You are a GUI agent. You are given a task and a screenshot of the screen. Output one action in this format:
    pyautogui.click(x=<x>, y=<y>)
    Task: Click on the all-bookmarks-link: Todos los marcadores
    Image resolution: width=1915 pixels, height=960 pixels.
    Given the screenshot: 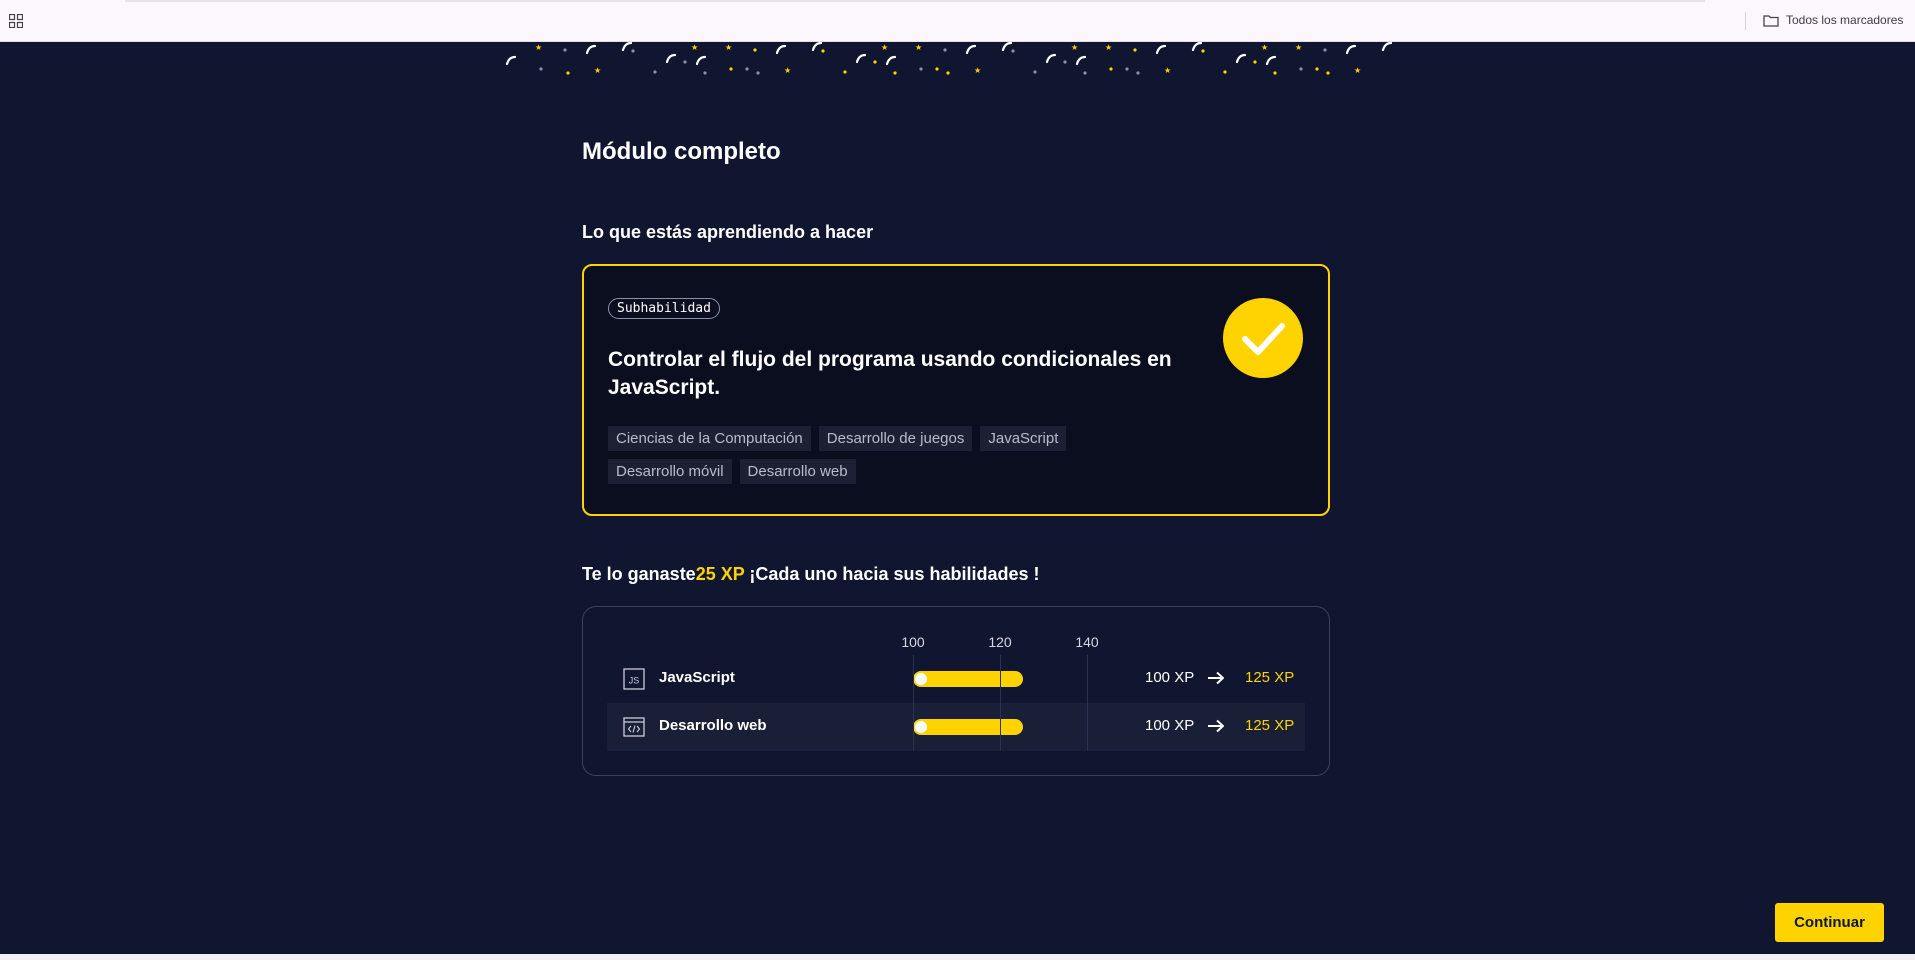 What is the action you would take?
    pyautogui.click(x=1844, y=20)
    